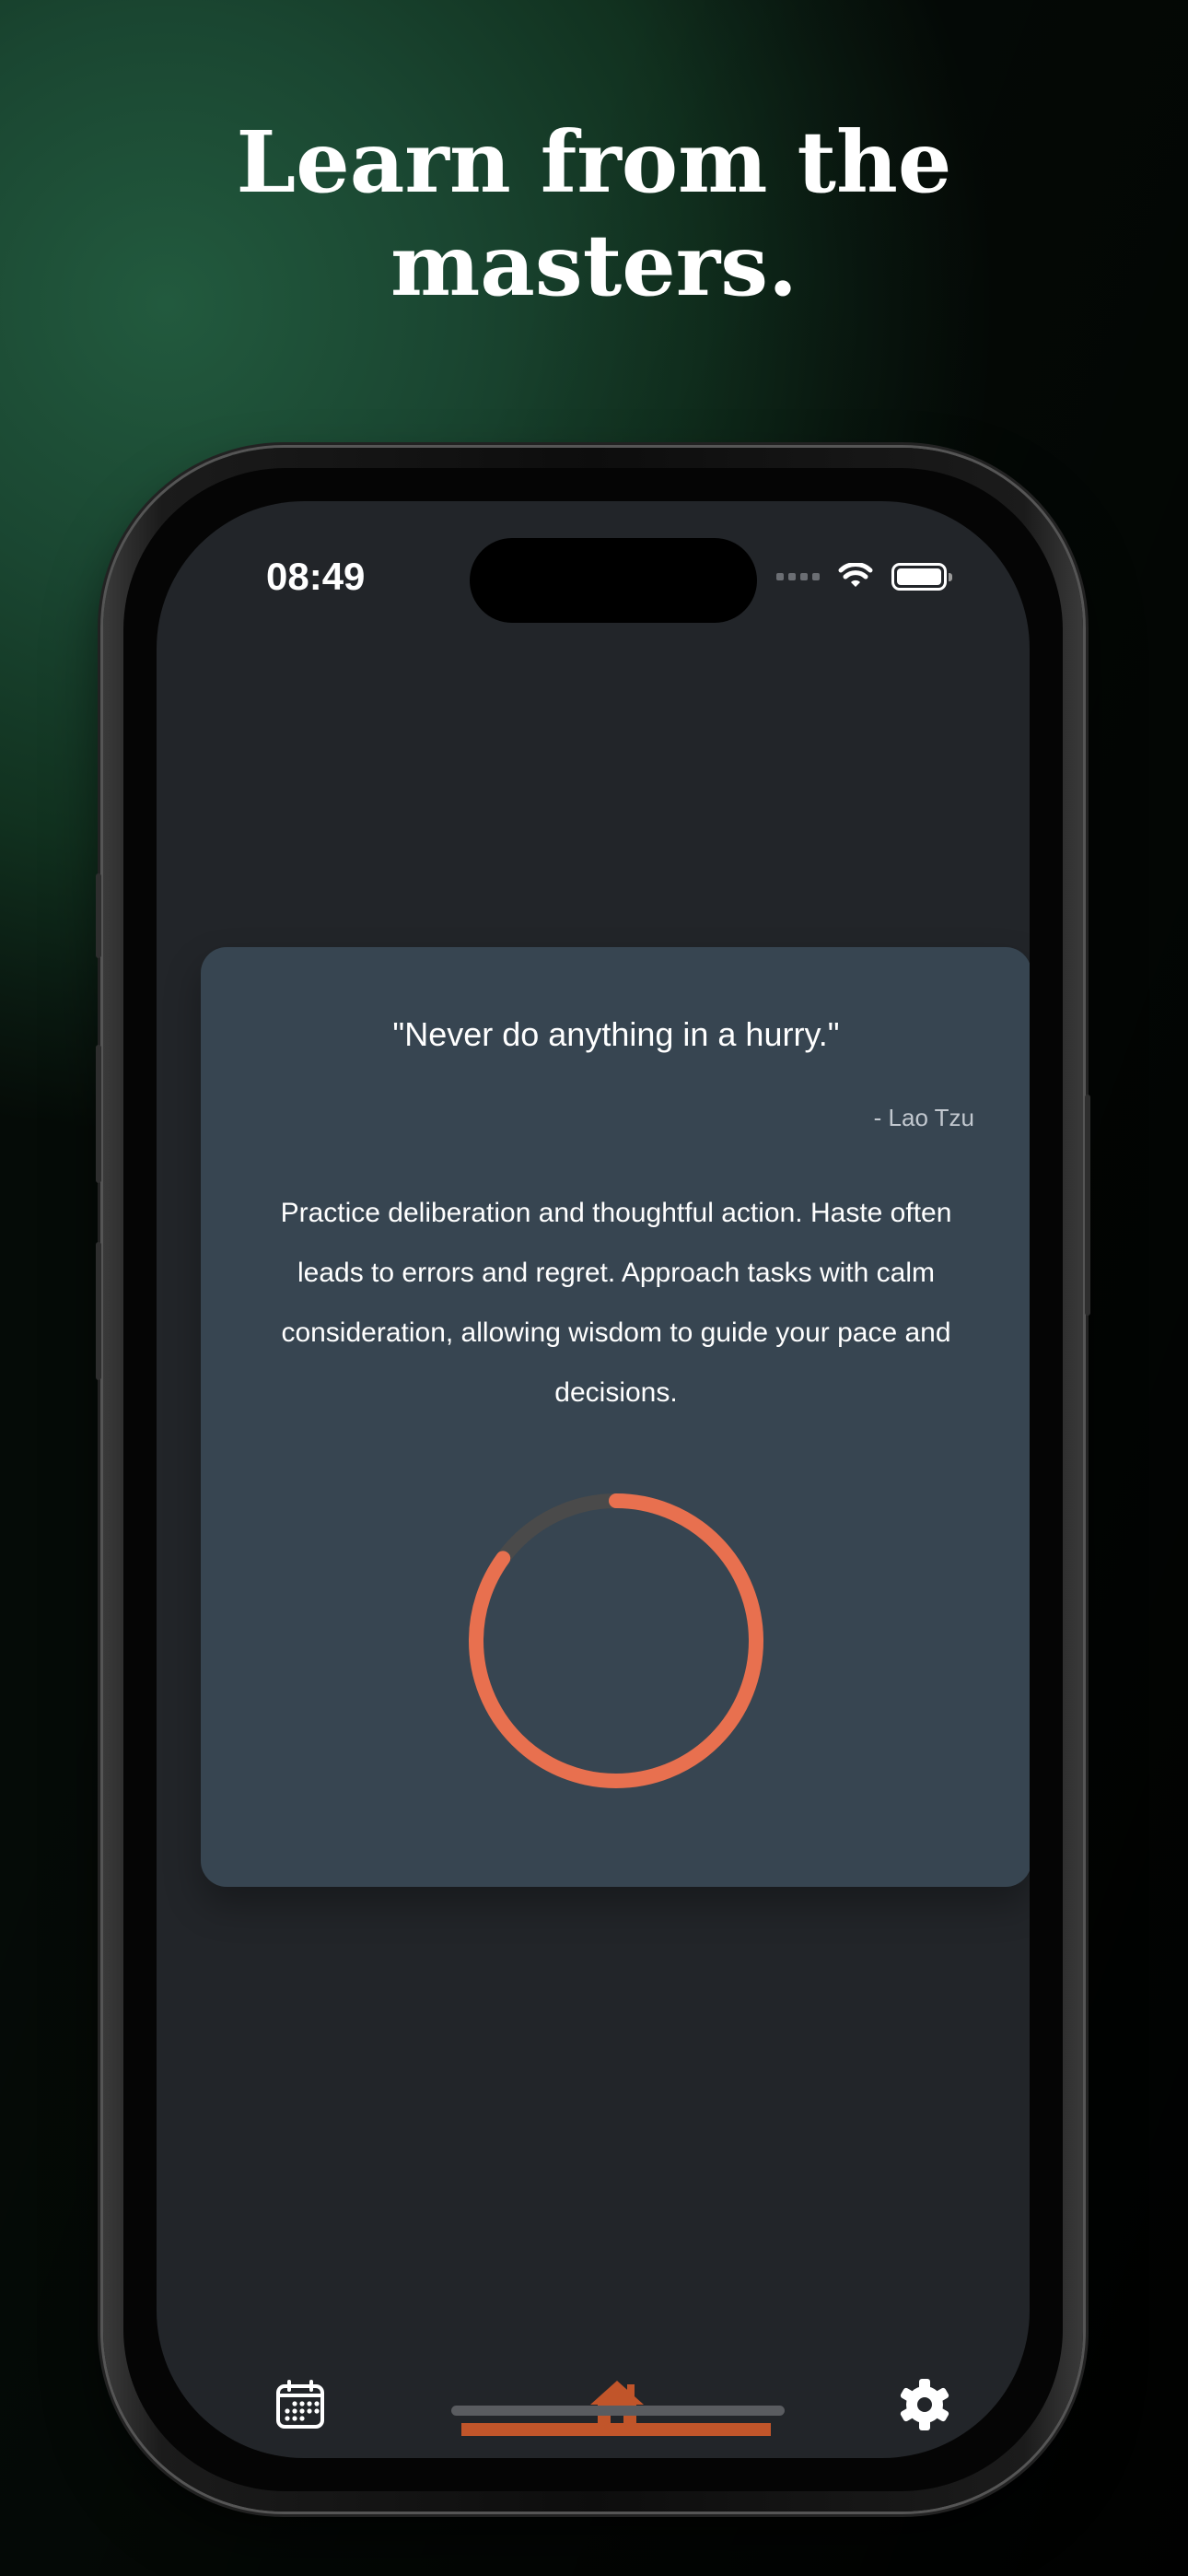 The height and width of the screenshot is (2576, 1188). Describe the element at coordinates (594, 265) in the screenshot. I see `headline-line-2: masters.` at that location.